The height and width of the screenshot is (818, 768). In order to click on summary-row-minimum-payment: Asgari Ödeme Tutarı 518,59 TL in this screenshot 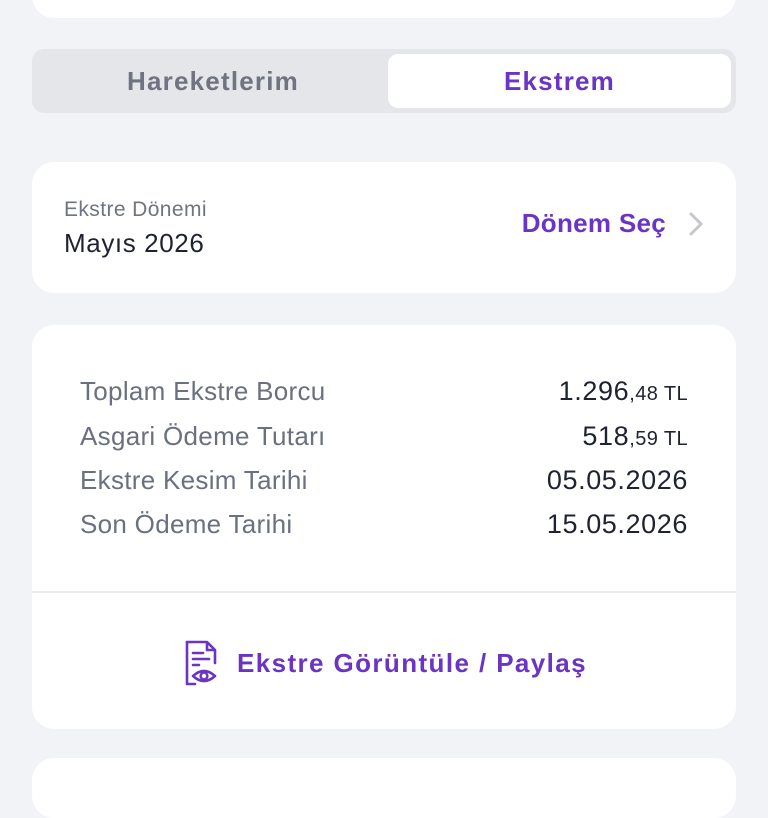, I will do `click(384, 436)`.